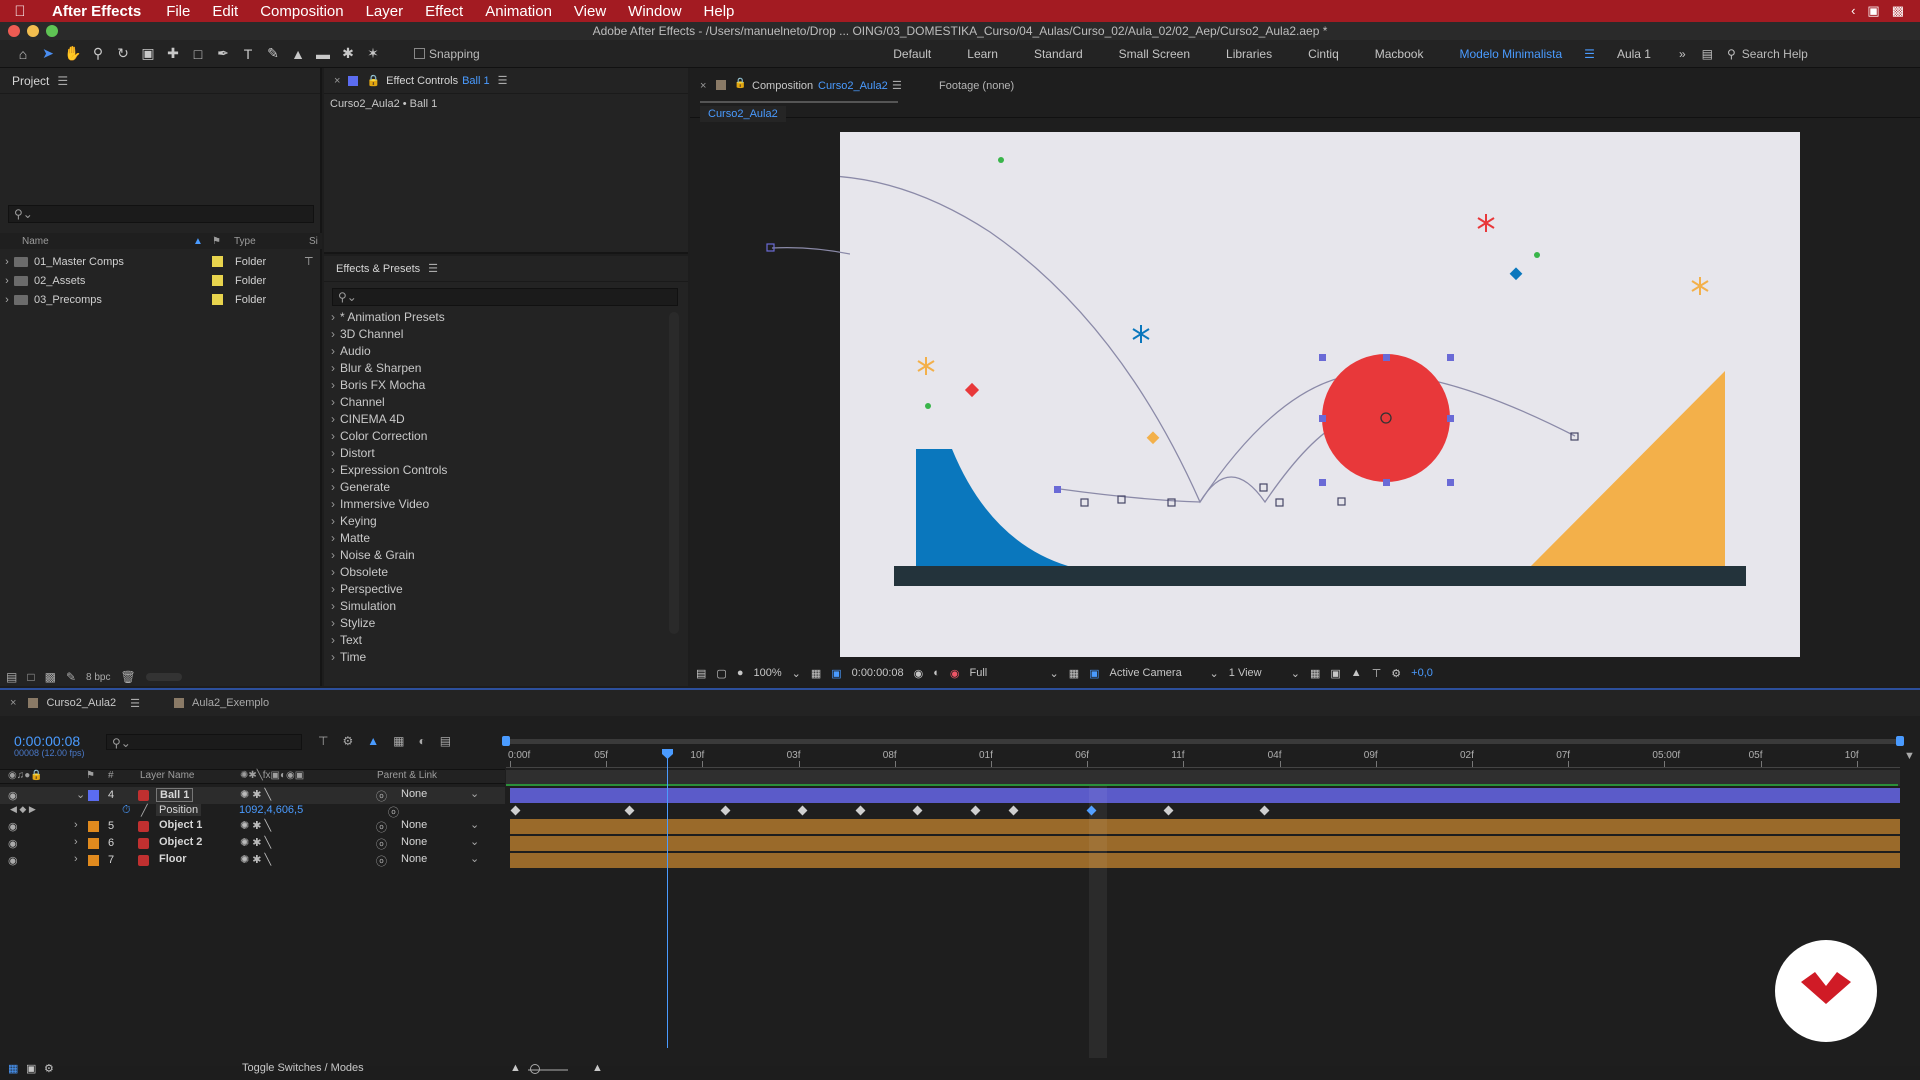 The width and height of the screenshot is (1920, 1080). Describe the element at coordinates (13, 860) in the screenshot. I see `visibility-eye-icon: ◉` at that location.